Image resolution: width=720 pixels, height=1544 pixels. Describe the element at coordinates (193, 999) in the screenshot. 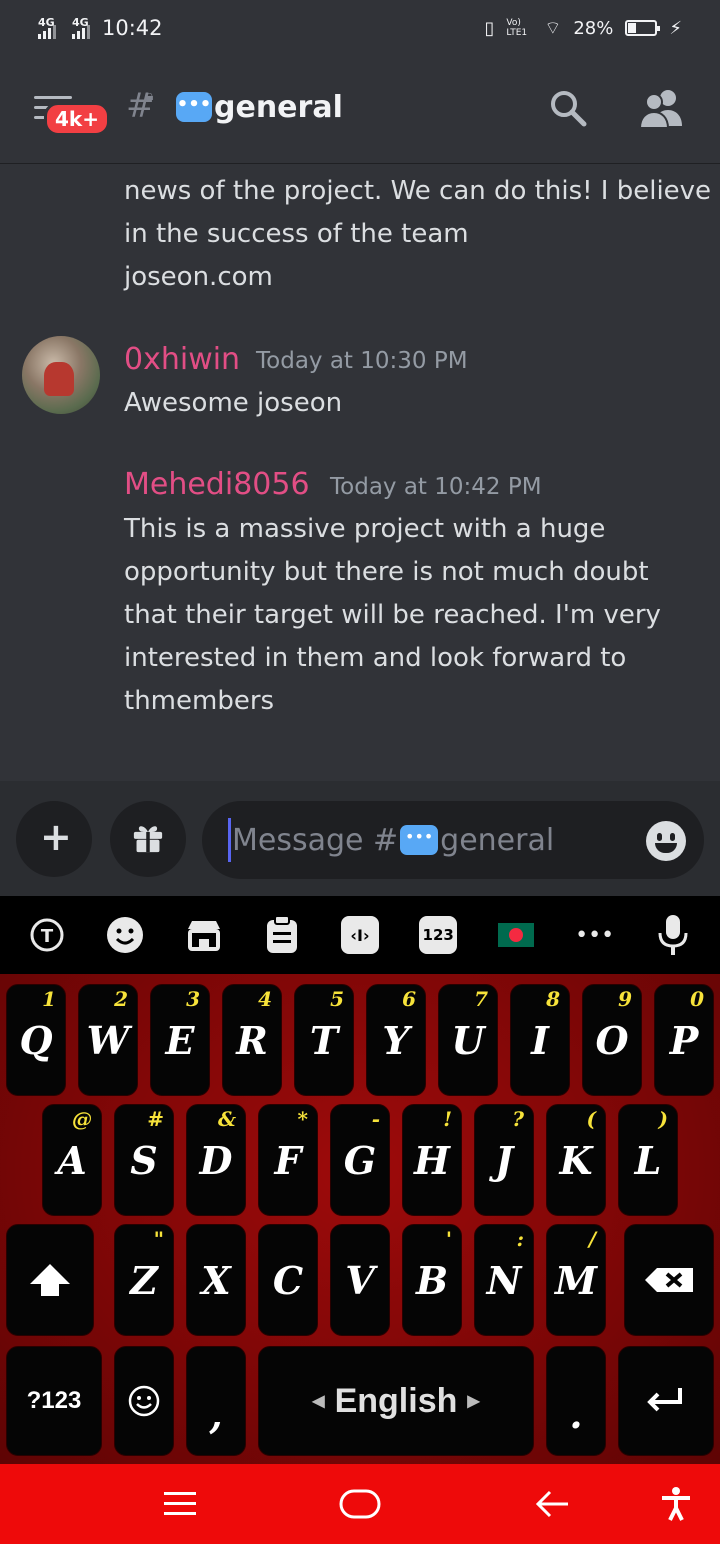

I see `key-hint: 3` at that location.